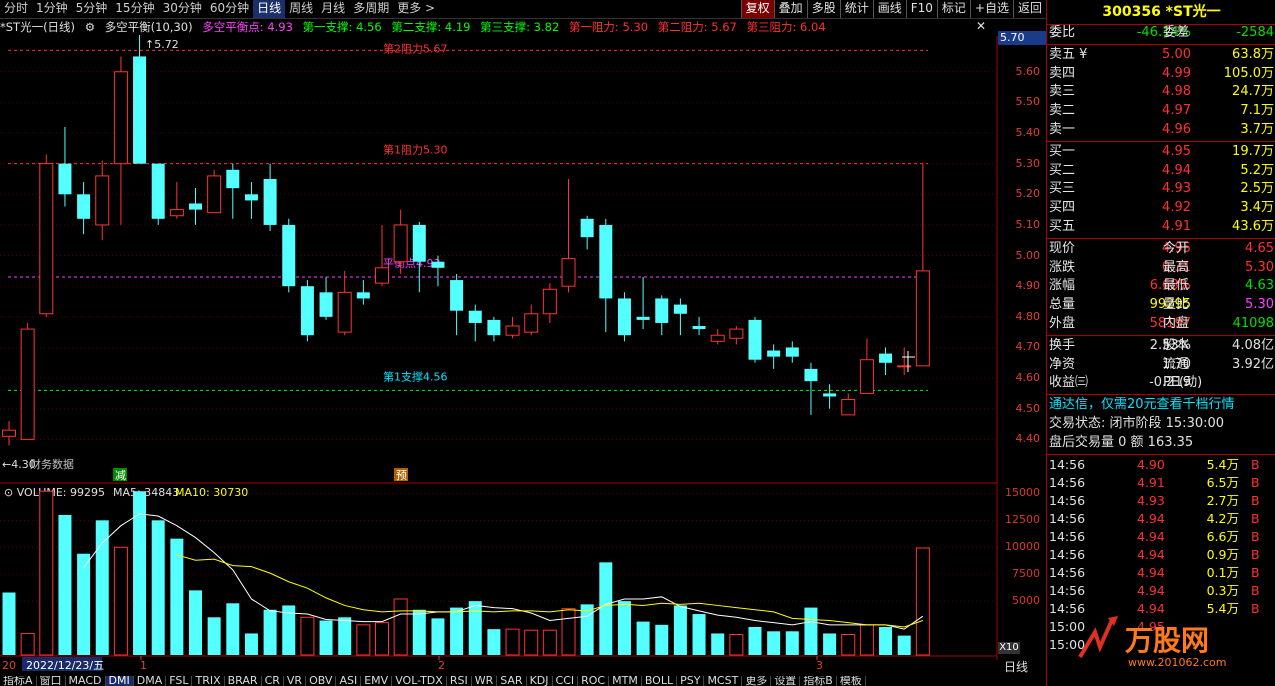  I want to click on mark-yu: 预, so click(401, 475).